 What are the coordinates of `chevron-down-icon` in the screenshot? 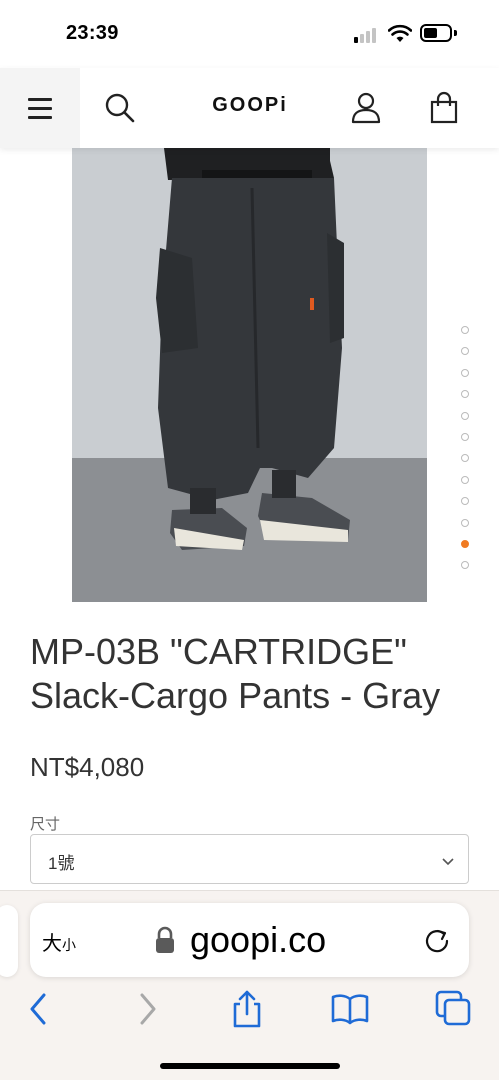 It's located at (448, 862).